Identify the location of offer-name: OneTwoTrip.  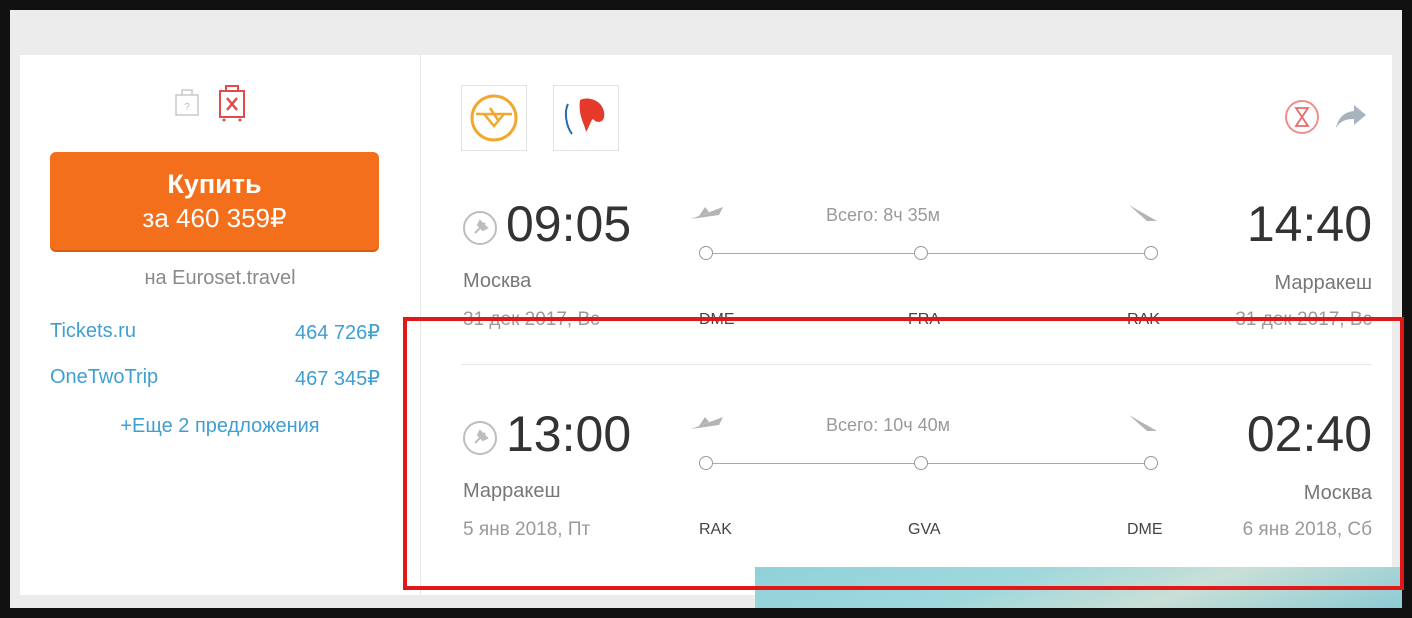
(104, 377).